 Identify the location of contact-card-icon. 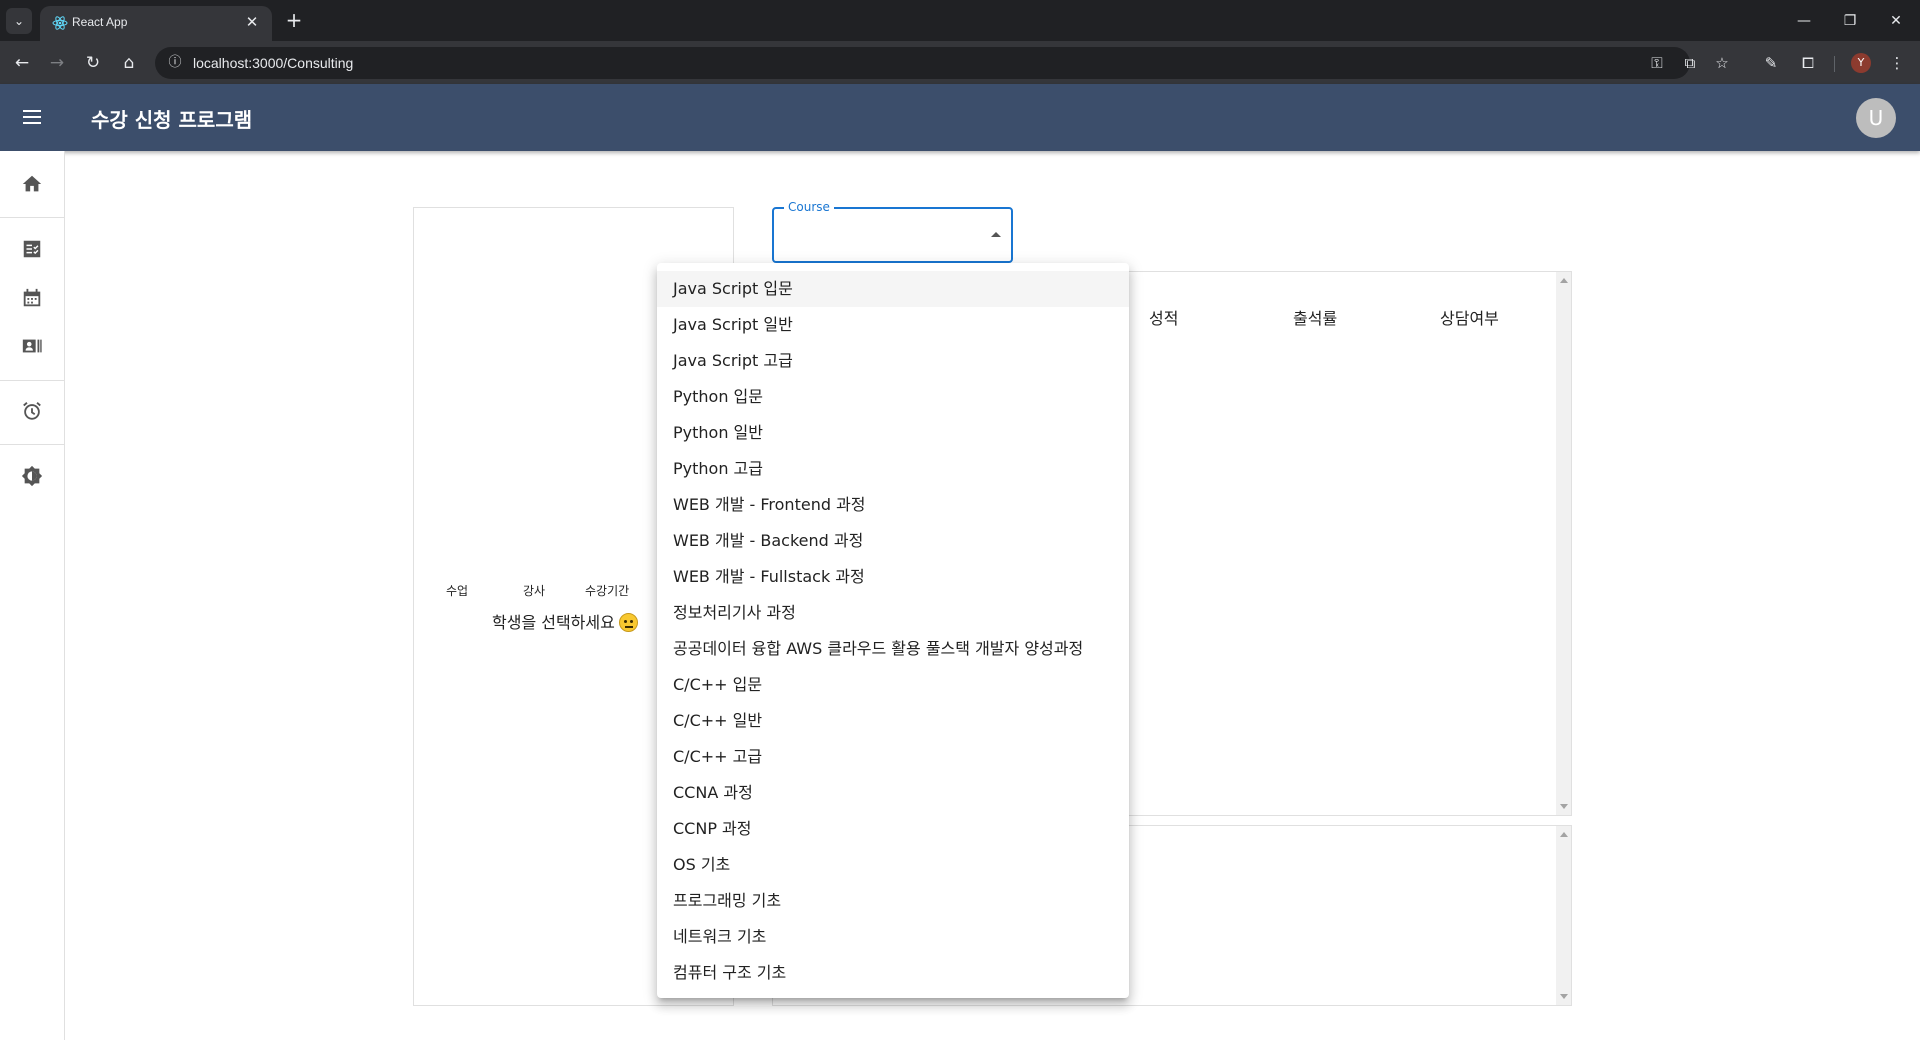
(32, 346).